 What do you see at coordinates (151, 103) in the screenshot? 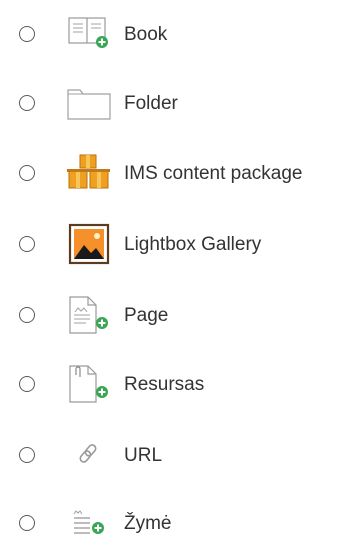
I see `activity-label: Folder` at bounding box center [151, 103].